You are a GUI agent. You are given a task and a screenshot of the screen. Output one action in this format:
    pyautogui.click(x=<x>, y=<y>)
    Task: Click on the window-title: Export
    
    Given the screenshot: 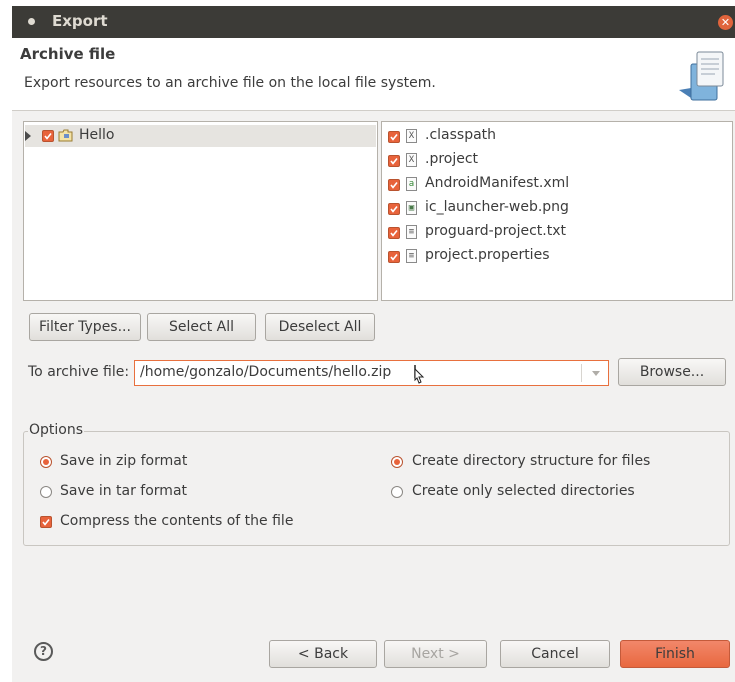 What is the action you would take?
    pyautogui.click(x=80, y=21)
    